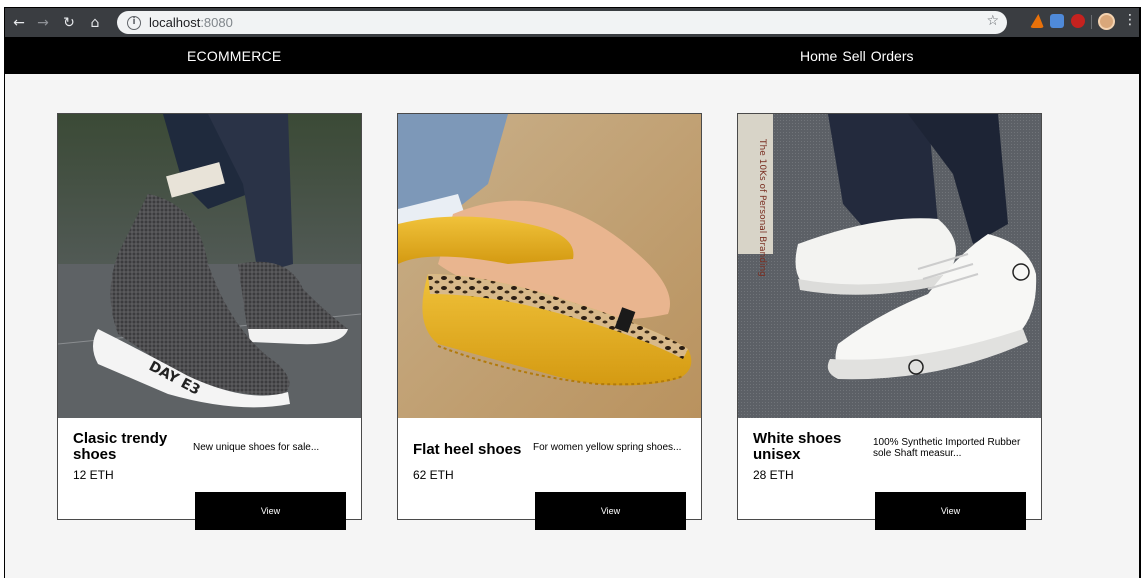  Describe the element at coordinates (433, 475) in the screenshot. I see `product-price: 62 ETH` at that location.